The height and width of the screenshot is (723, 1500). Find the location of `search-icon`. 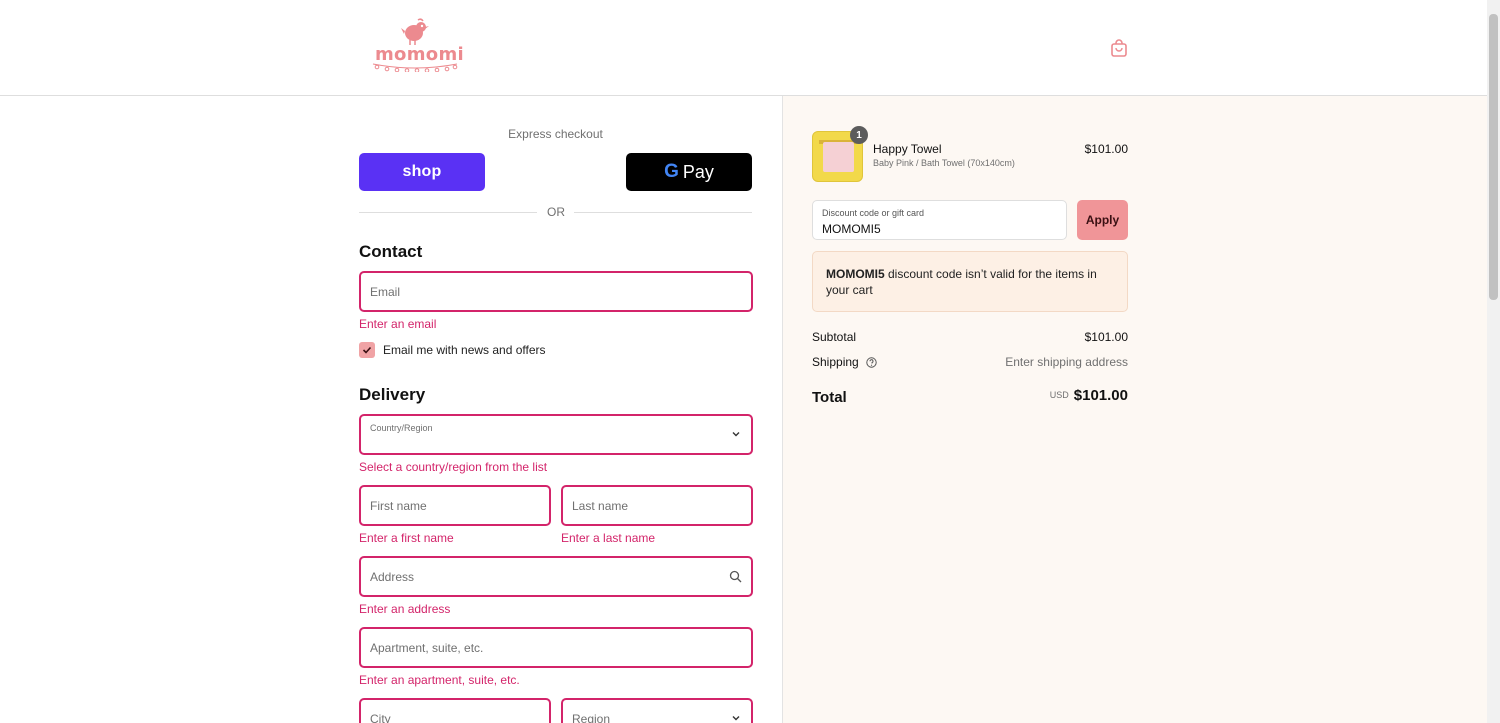

search-icon is located at coordinates (735, 576).